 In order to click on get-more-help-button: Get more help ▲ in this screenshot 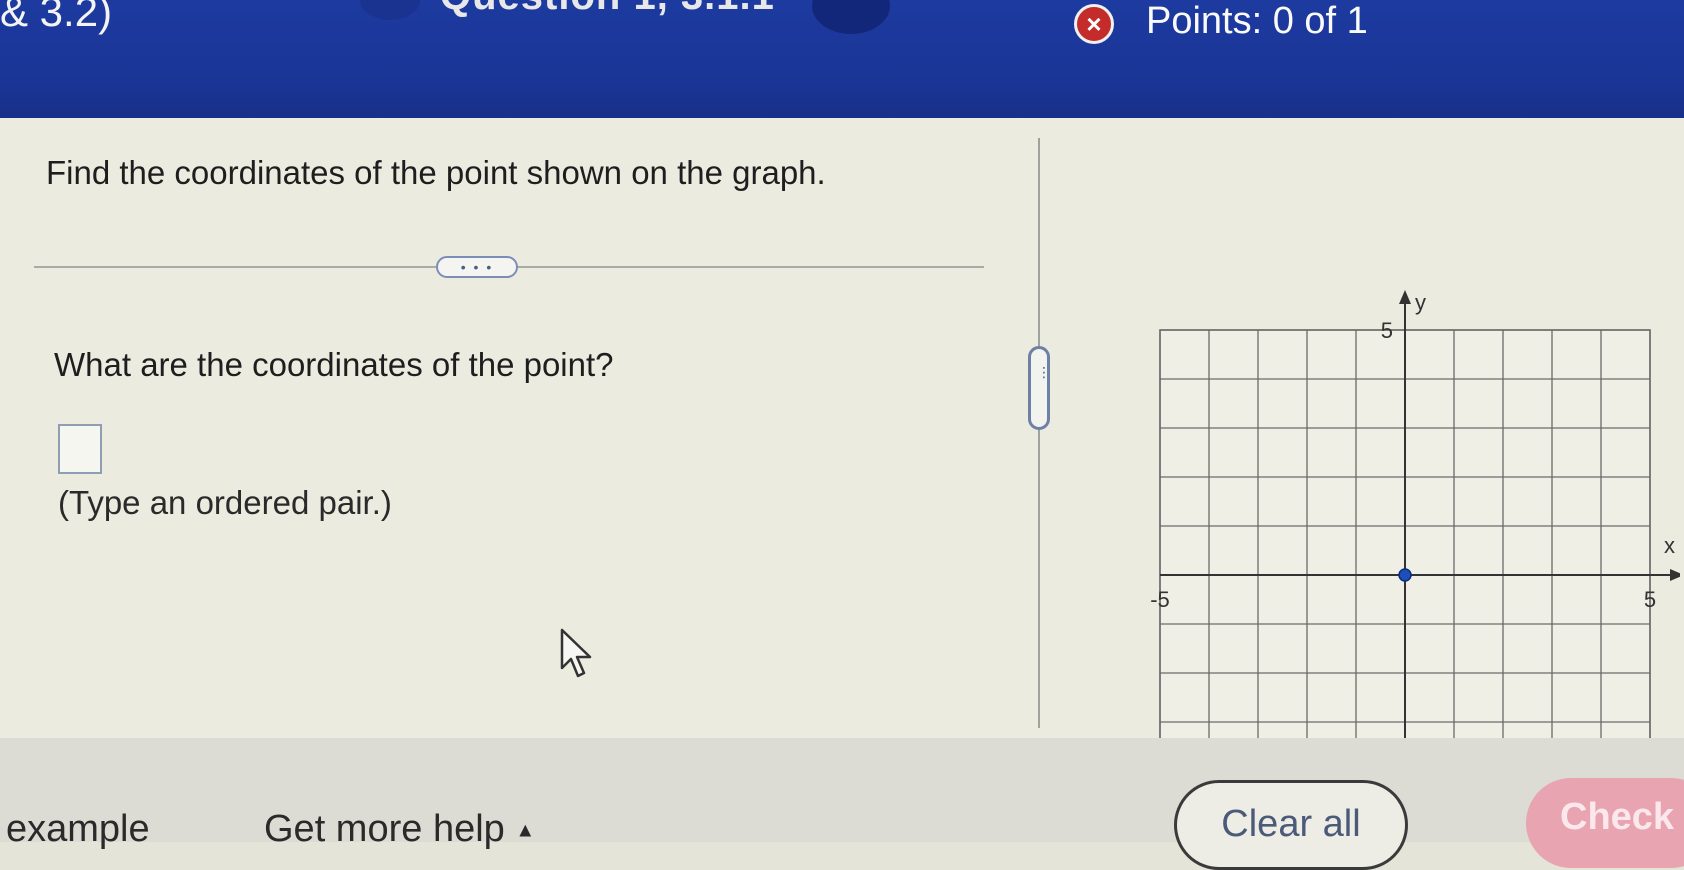, I will do `click(399, 829)`.